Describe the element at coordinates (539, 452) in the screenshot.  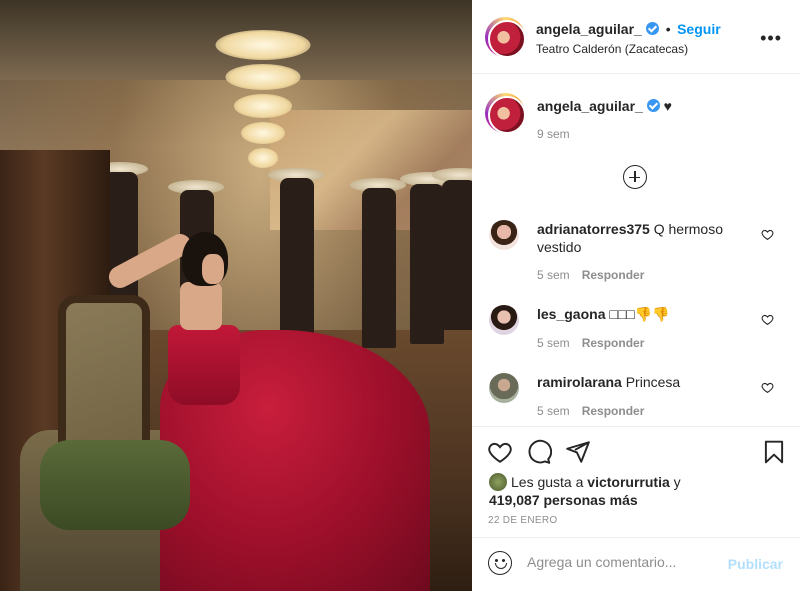
I see `comment-bubble-icon` at that location.